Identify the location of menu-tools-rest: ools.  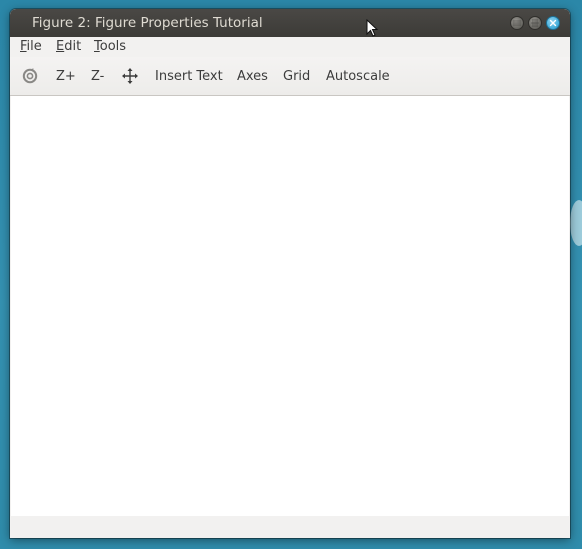
(113, 46).